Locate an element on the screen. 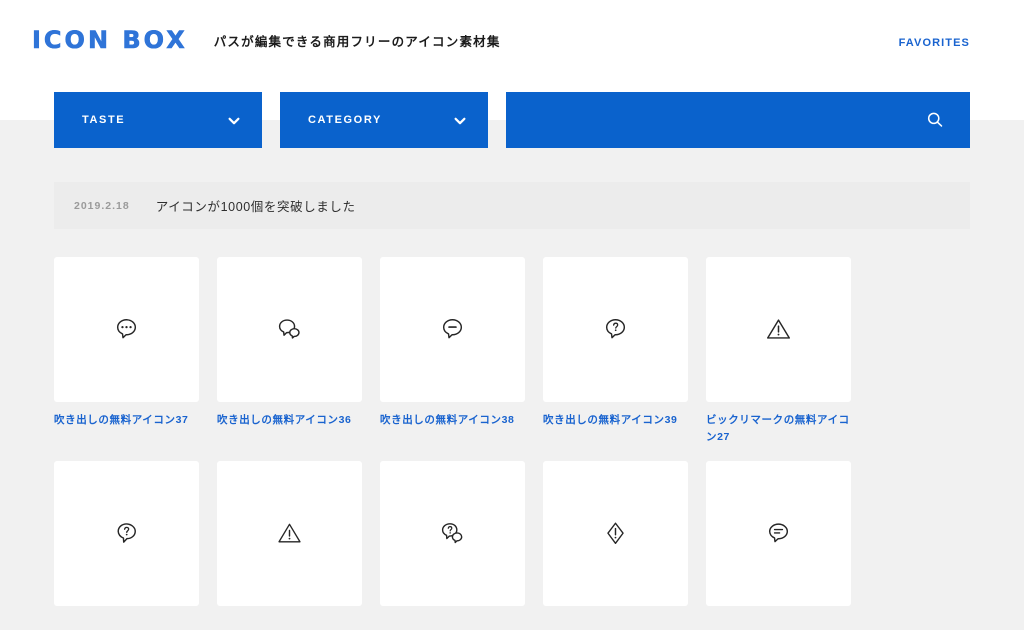  icon-card-label: 吹き出しの無料アイコン38 is located at coordinates (455, 420).